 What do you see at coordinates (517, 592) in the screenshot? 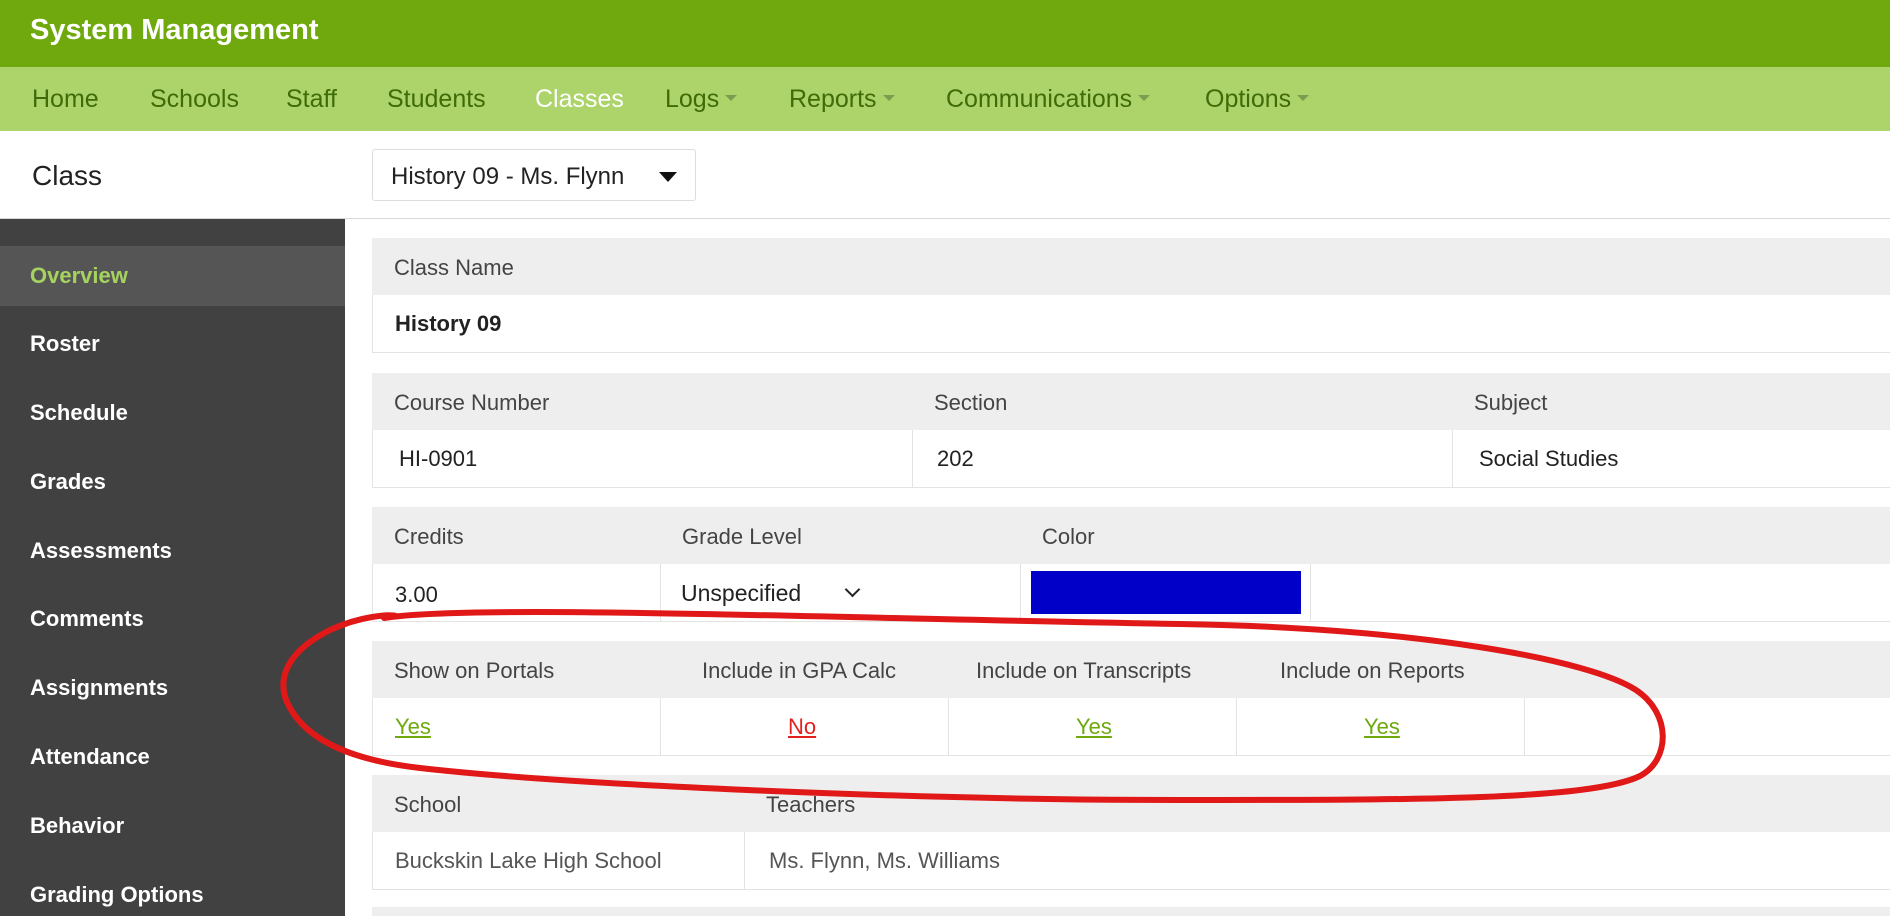
I see `credits-cell: 3.00` at bounding box center [517, 592].